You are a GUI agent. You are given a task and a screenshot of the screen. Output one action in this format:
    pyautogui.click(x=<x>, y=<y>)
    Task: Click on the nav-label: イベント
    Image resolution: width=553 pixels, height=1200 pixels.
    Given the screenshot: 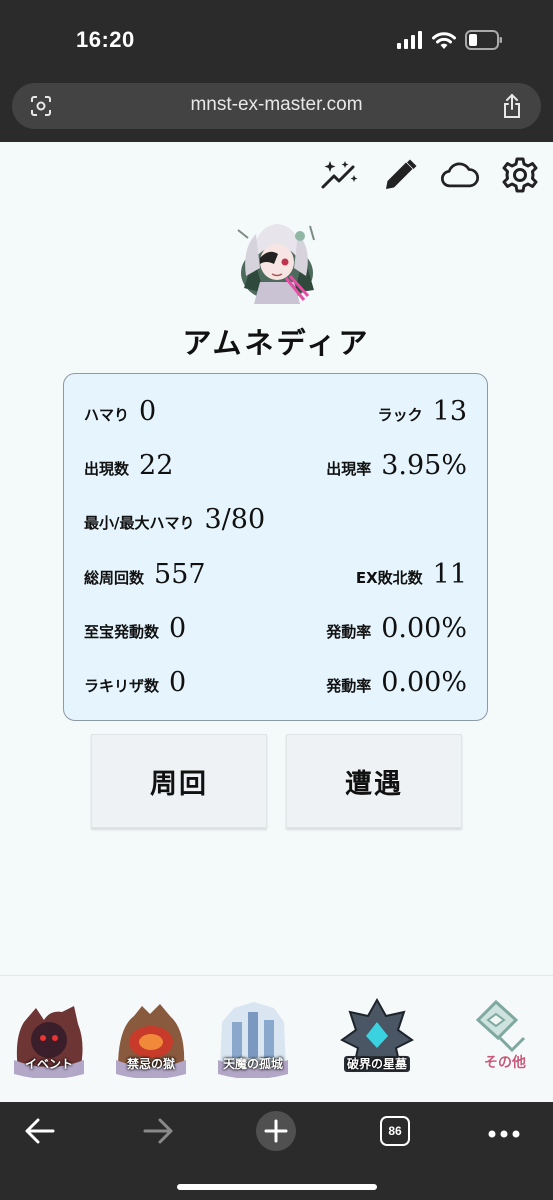 What is the action you would take?
    pyautogui.click(x=48, y=1064)
    